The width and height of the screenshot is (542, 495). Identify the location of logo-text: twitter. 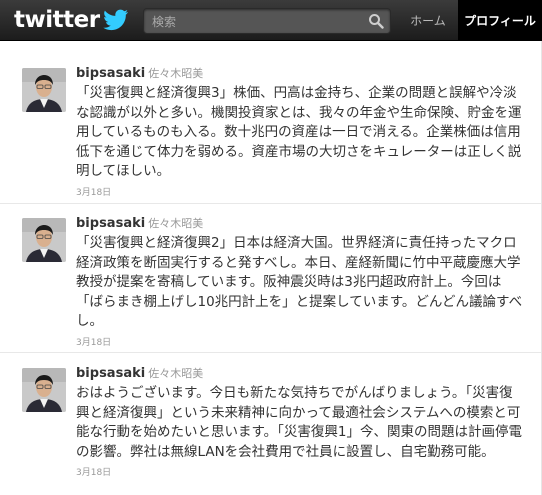
(57, 20).